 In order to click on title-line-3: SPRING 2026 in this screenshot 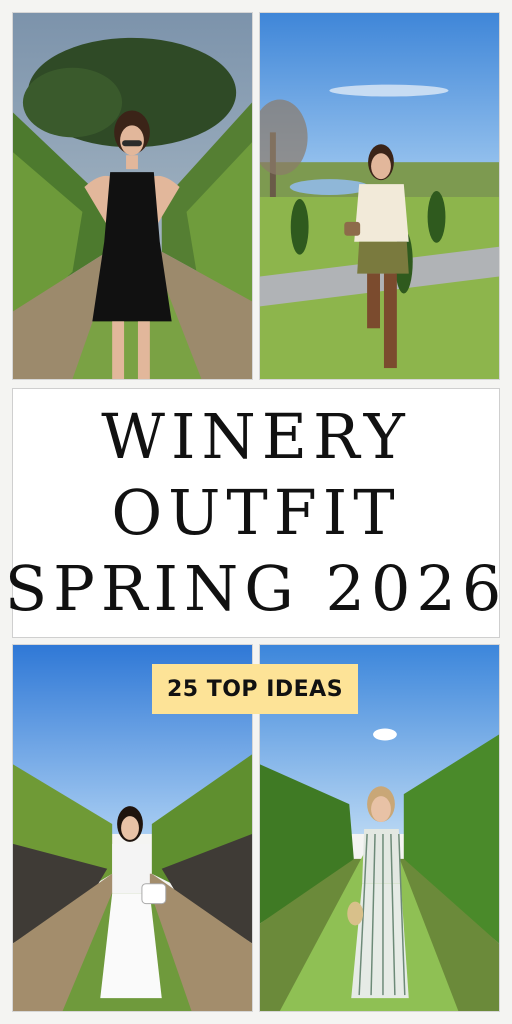, I will do `click(256, 588)`.